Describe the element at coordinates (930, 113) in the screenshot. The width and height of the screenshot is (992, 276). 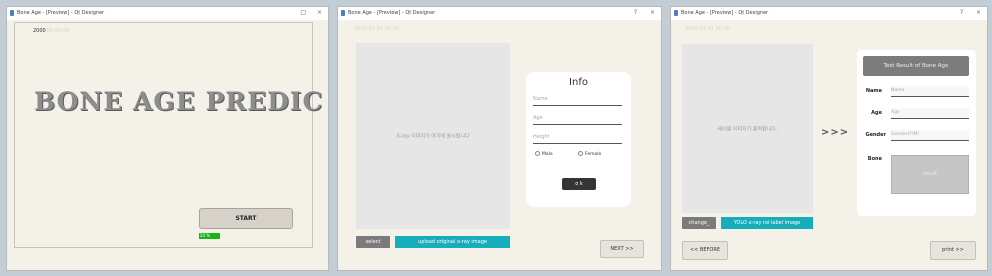
I see `age-field: Age` at that location.